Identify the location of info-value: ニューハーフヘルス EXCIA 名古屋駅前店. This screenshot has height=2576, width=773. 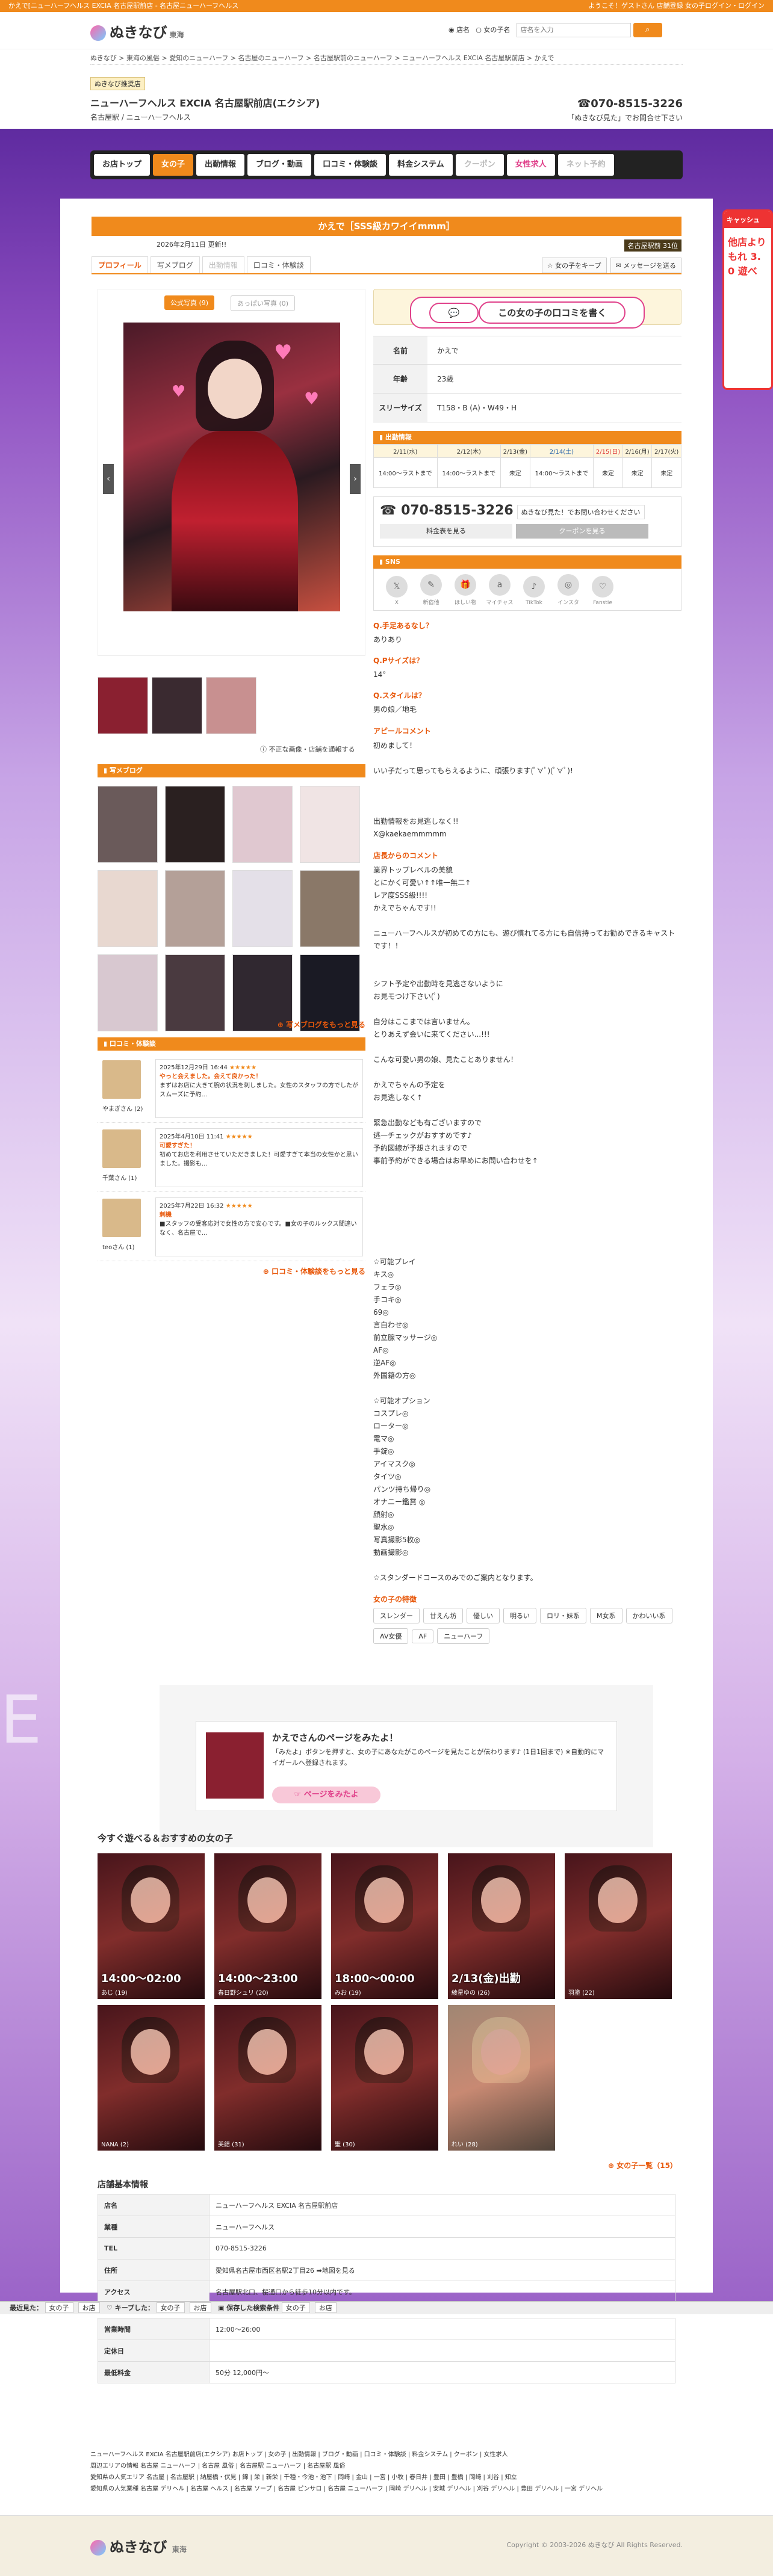
(442, 2205).